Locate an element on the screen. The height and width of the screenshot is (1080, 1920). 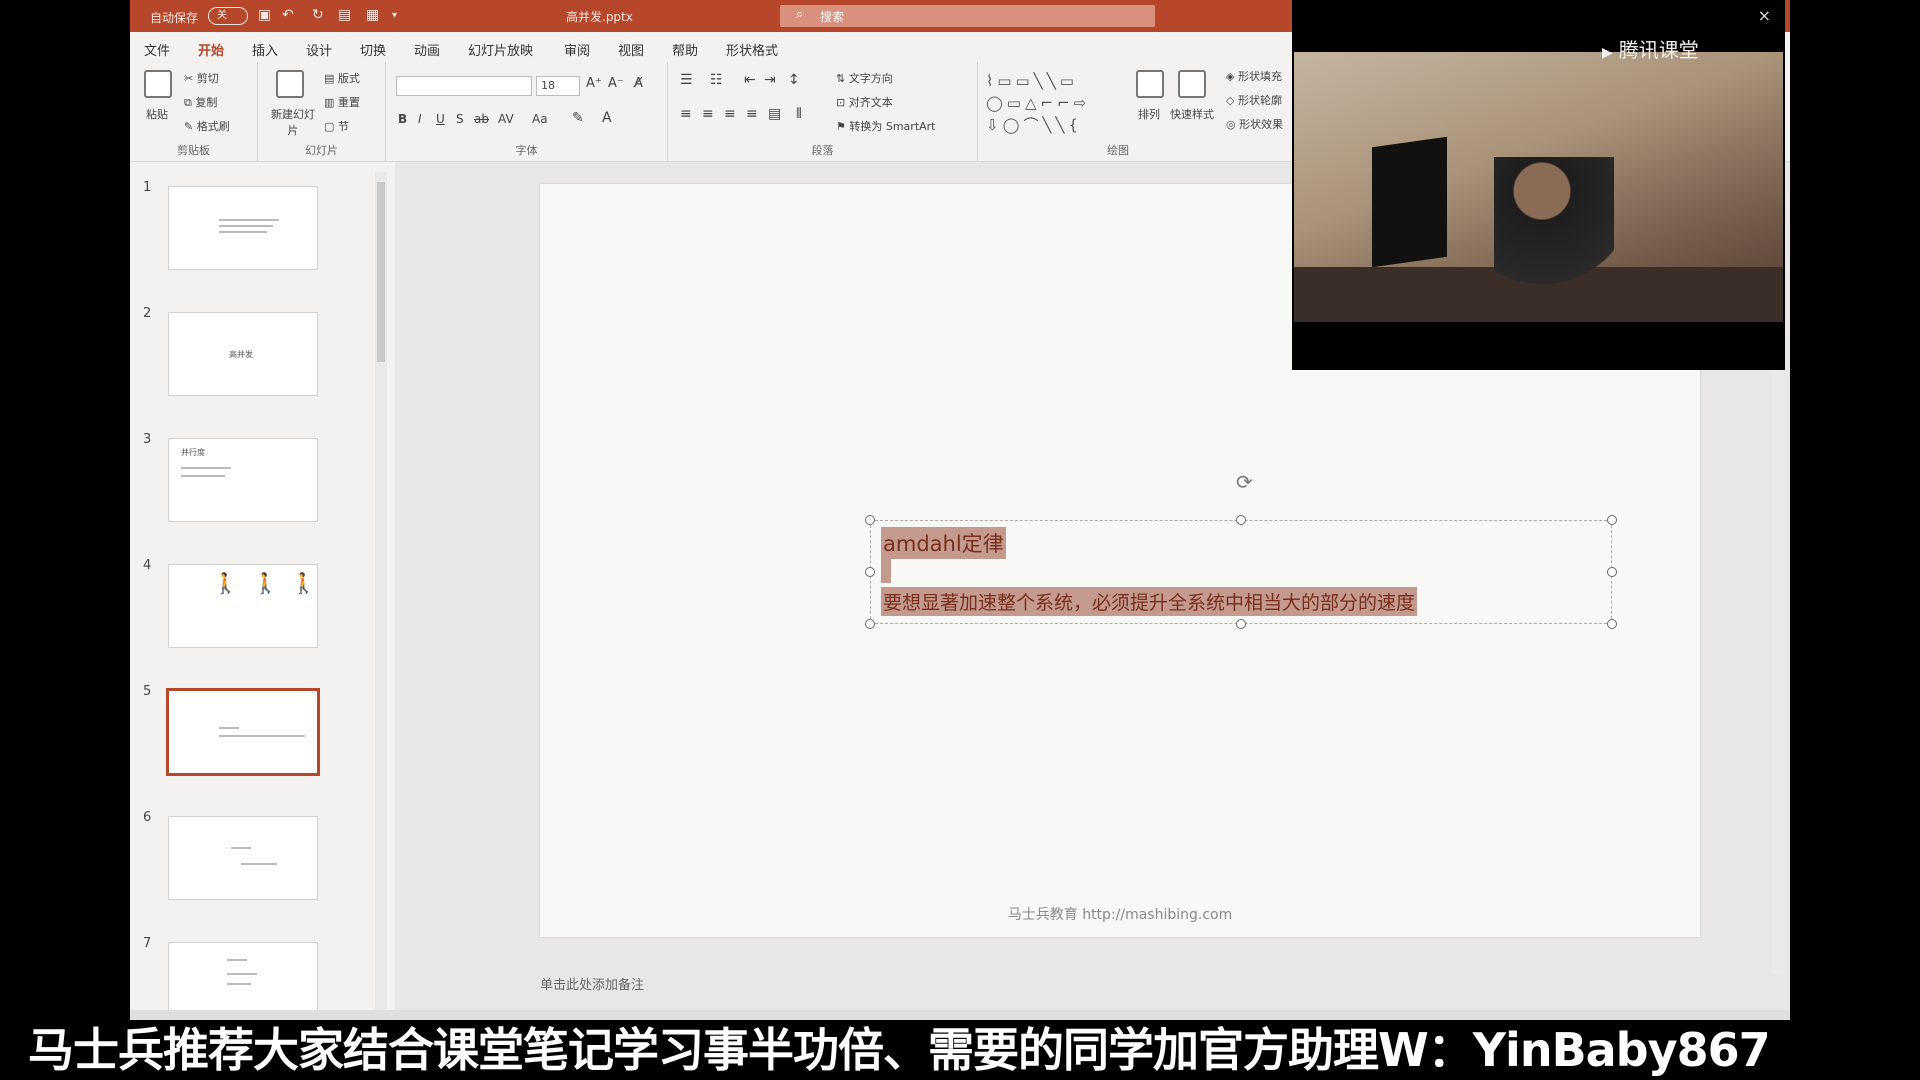
customize-qat-icon: ▾ is located at coordinates (394, 15).